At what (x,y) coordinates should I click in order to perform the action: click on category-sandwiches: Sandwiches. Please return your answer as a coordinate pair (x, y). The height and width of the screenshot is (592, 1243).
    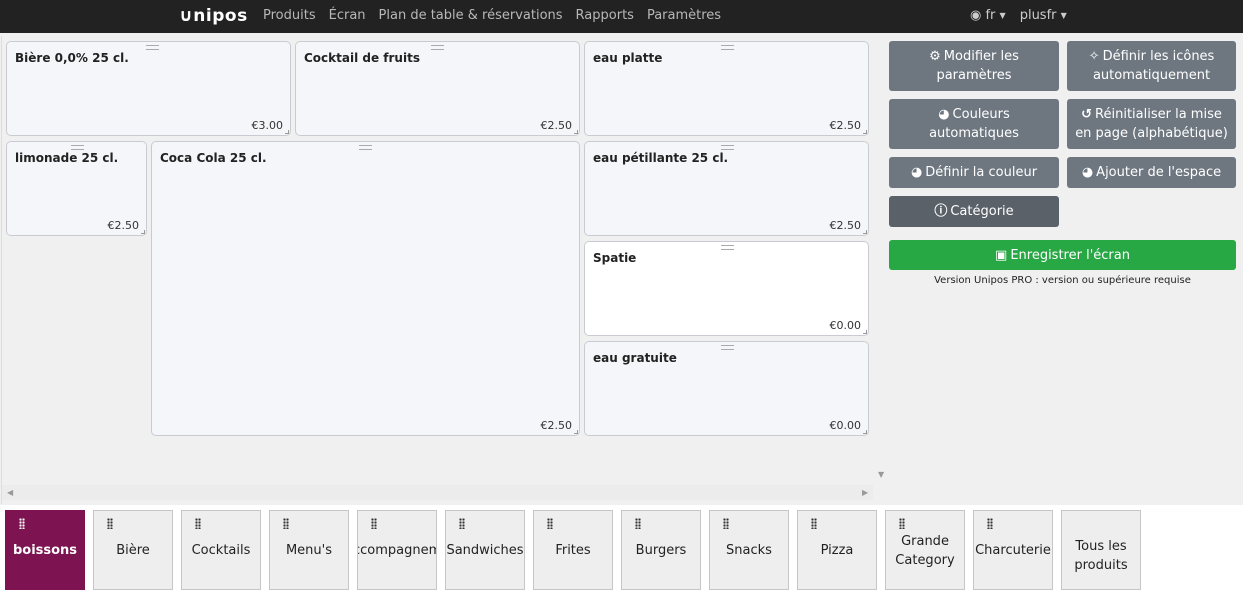
    Looking at the image, I should click on (485, 550).